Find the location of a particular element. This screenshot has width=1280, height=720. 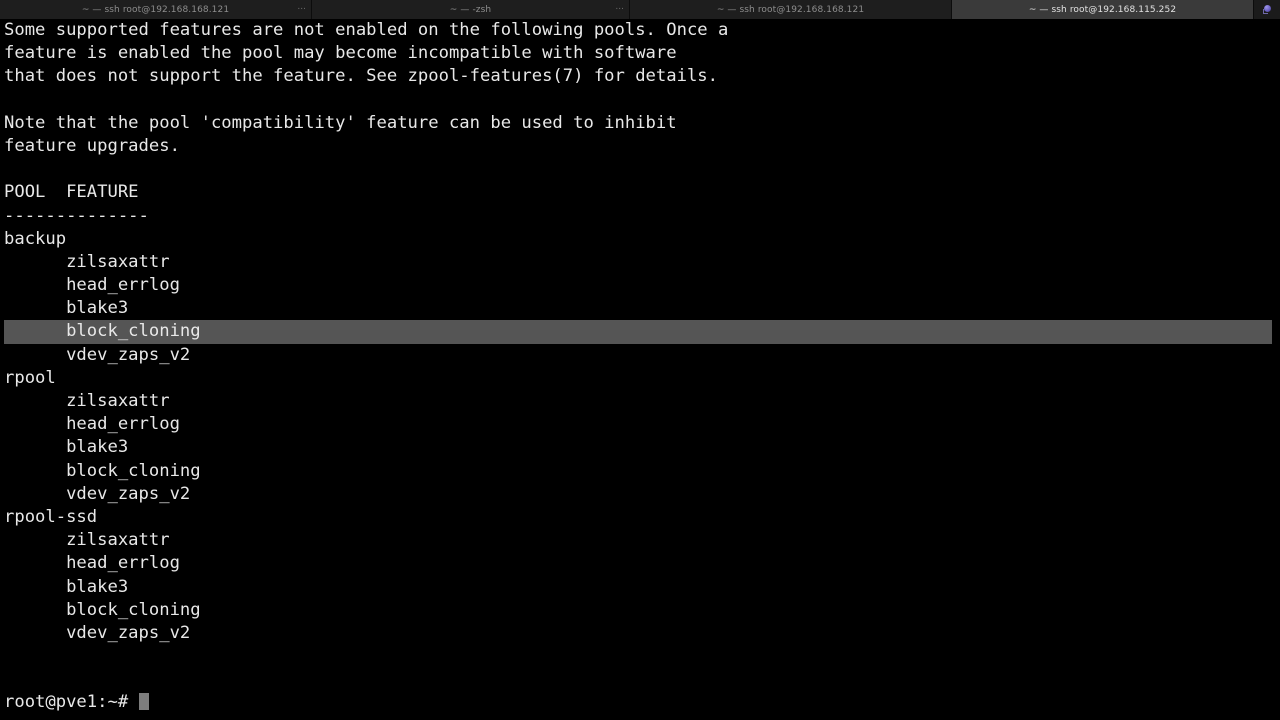

terminal-line: backup is located at coordinates (640, 239).